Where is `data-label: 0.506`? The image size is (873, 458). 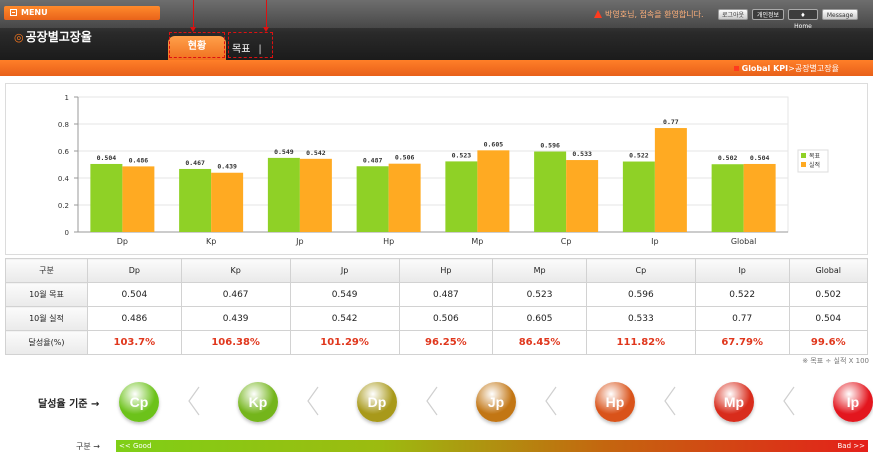 data-label: 0.506 is located at coordinates (405, 158).